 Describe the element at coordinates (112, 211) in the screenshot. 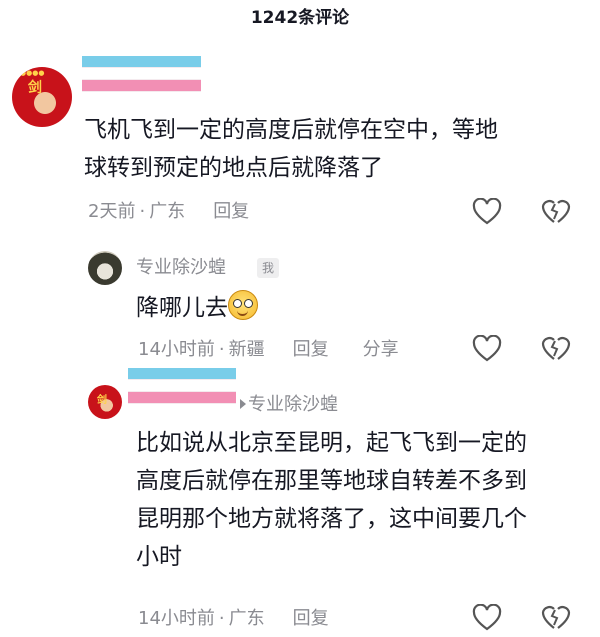

I see `comment-time: 2天前` at that location.